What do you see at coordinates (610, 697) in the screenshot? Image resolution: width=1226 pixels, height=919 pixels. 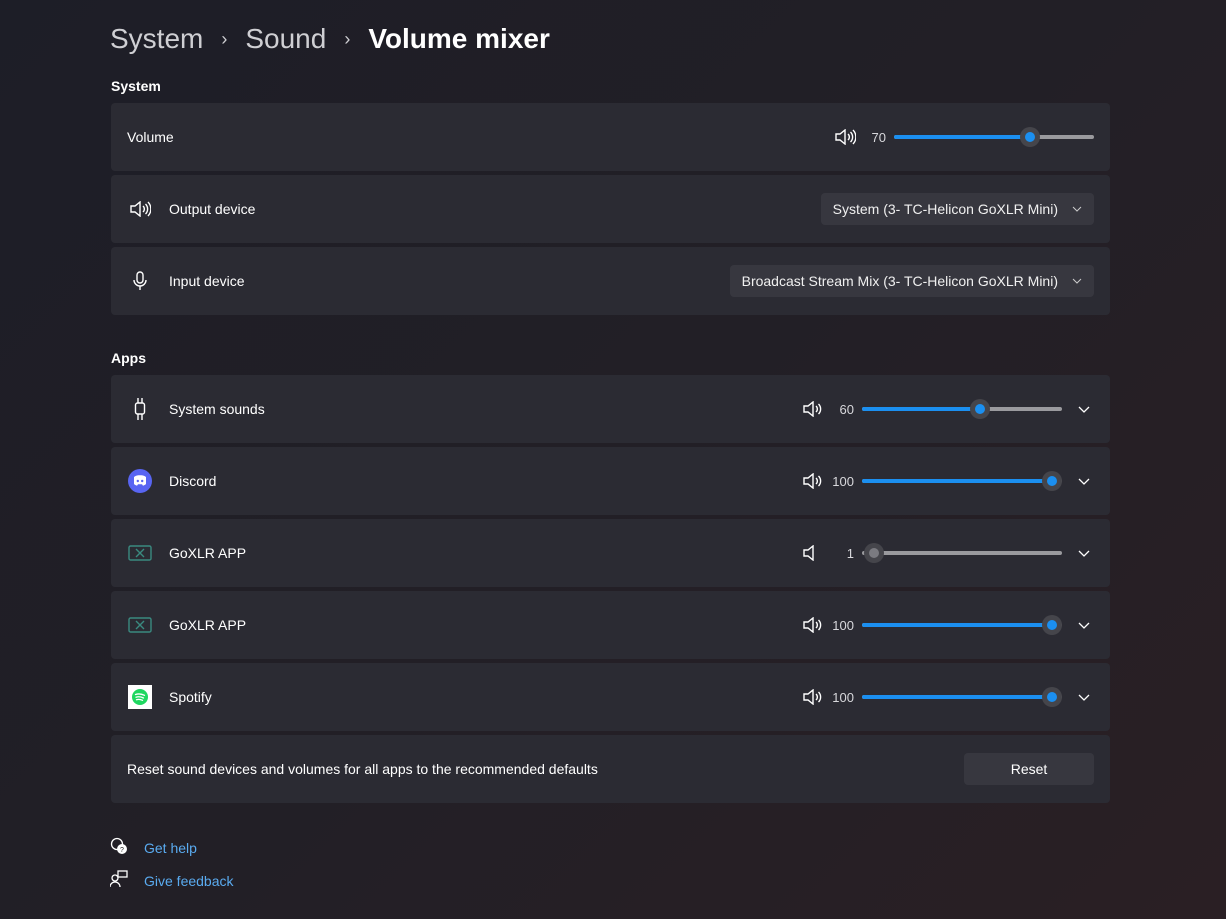 I see `app-row: Spotify 100` at bounding box center [610, 697].